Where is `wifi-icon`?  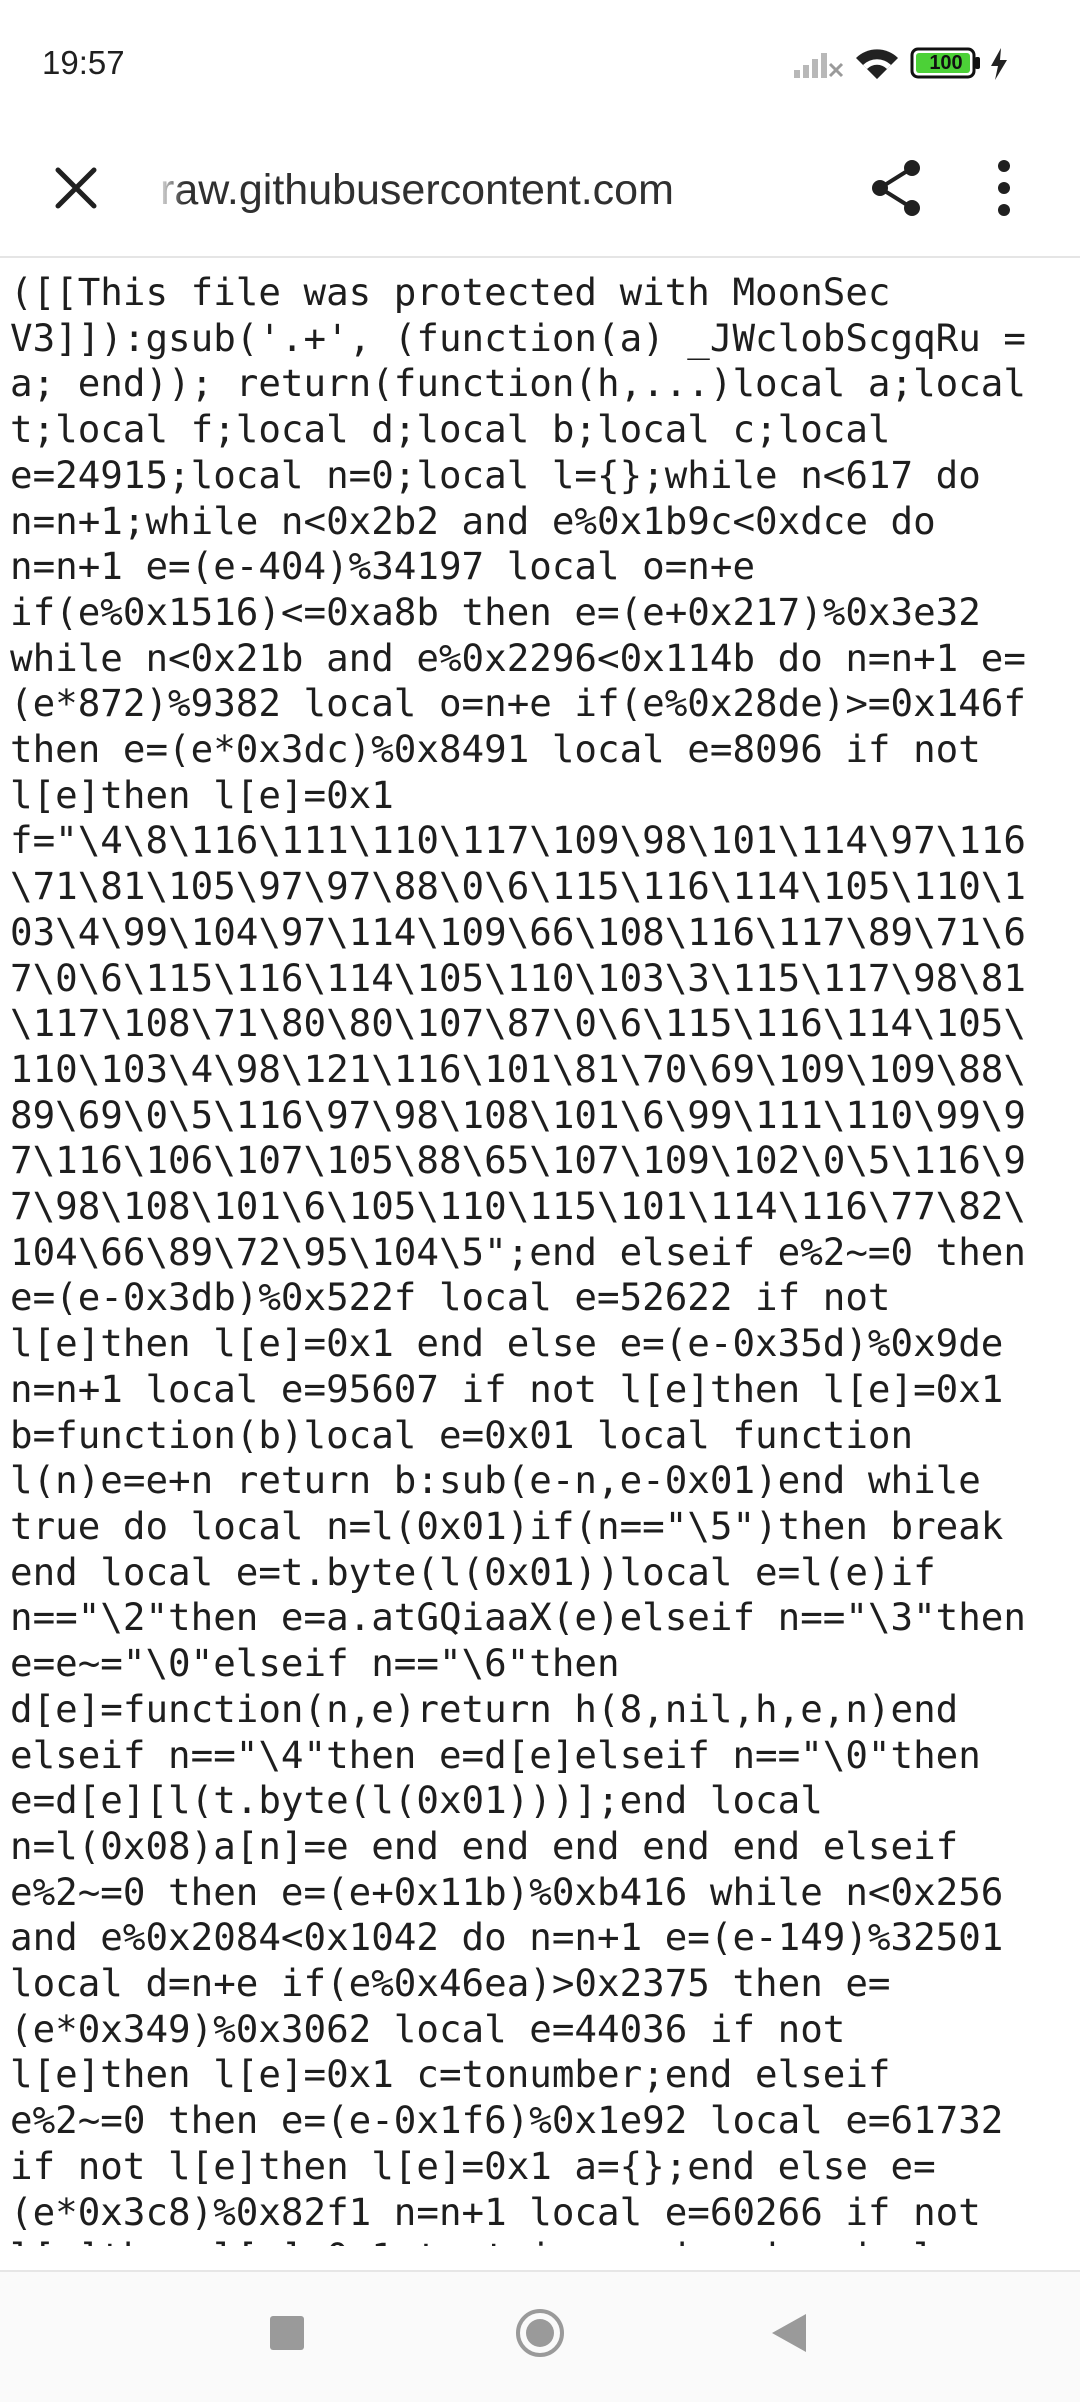 wifi-icon is located at coordinates (877, 64).